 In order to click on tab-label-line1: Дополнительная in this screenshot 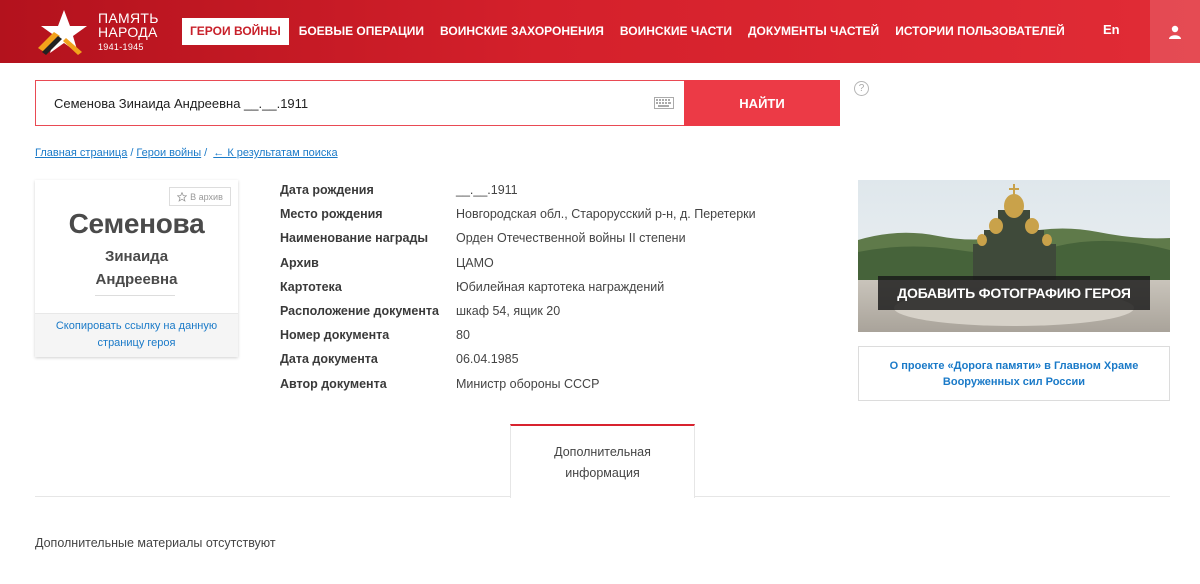, I will do `click(602, 452)`.